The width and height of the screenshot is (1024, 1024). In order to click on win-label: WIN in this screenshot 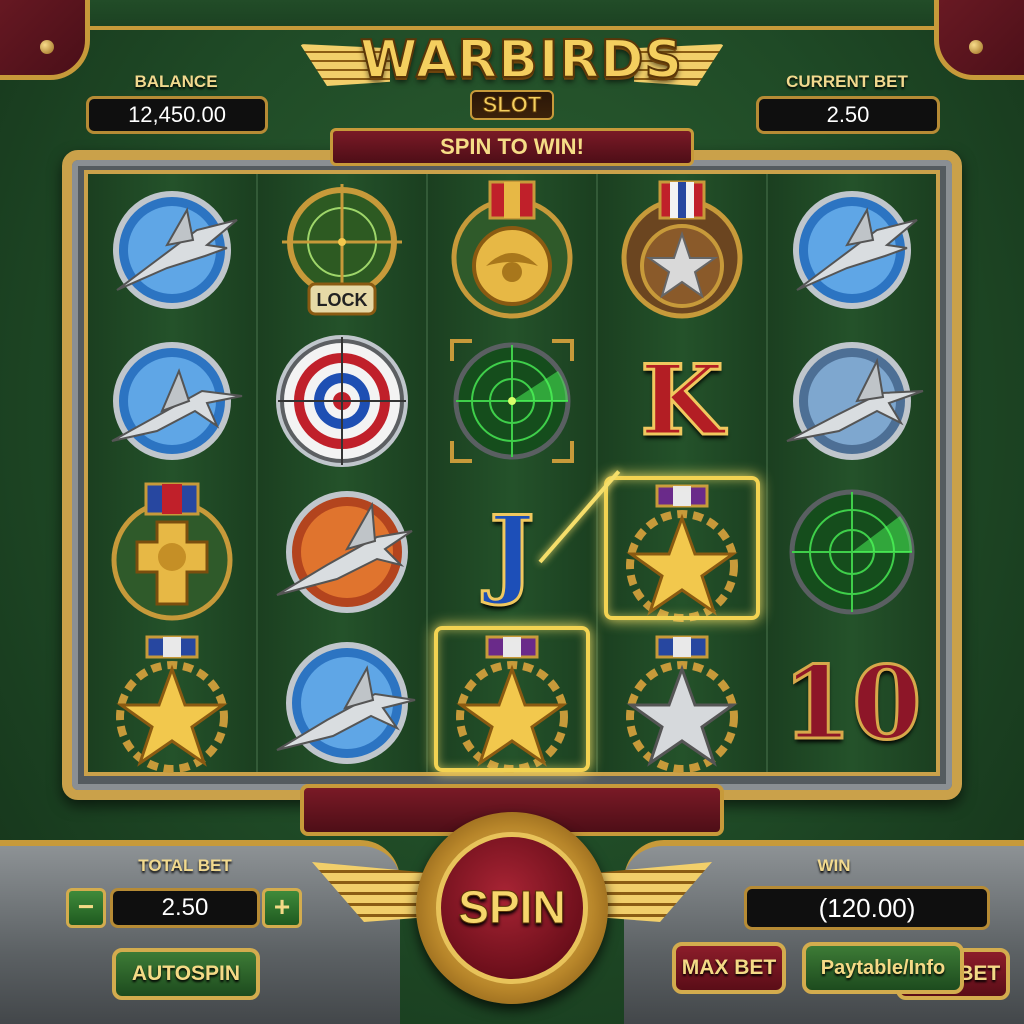, I will do `click(834, 865)`.